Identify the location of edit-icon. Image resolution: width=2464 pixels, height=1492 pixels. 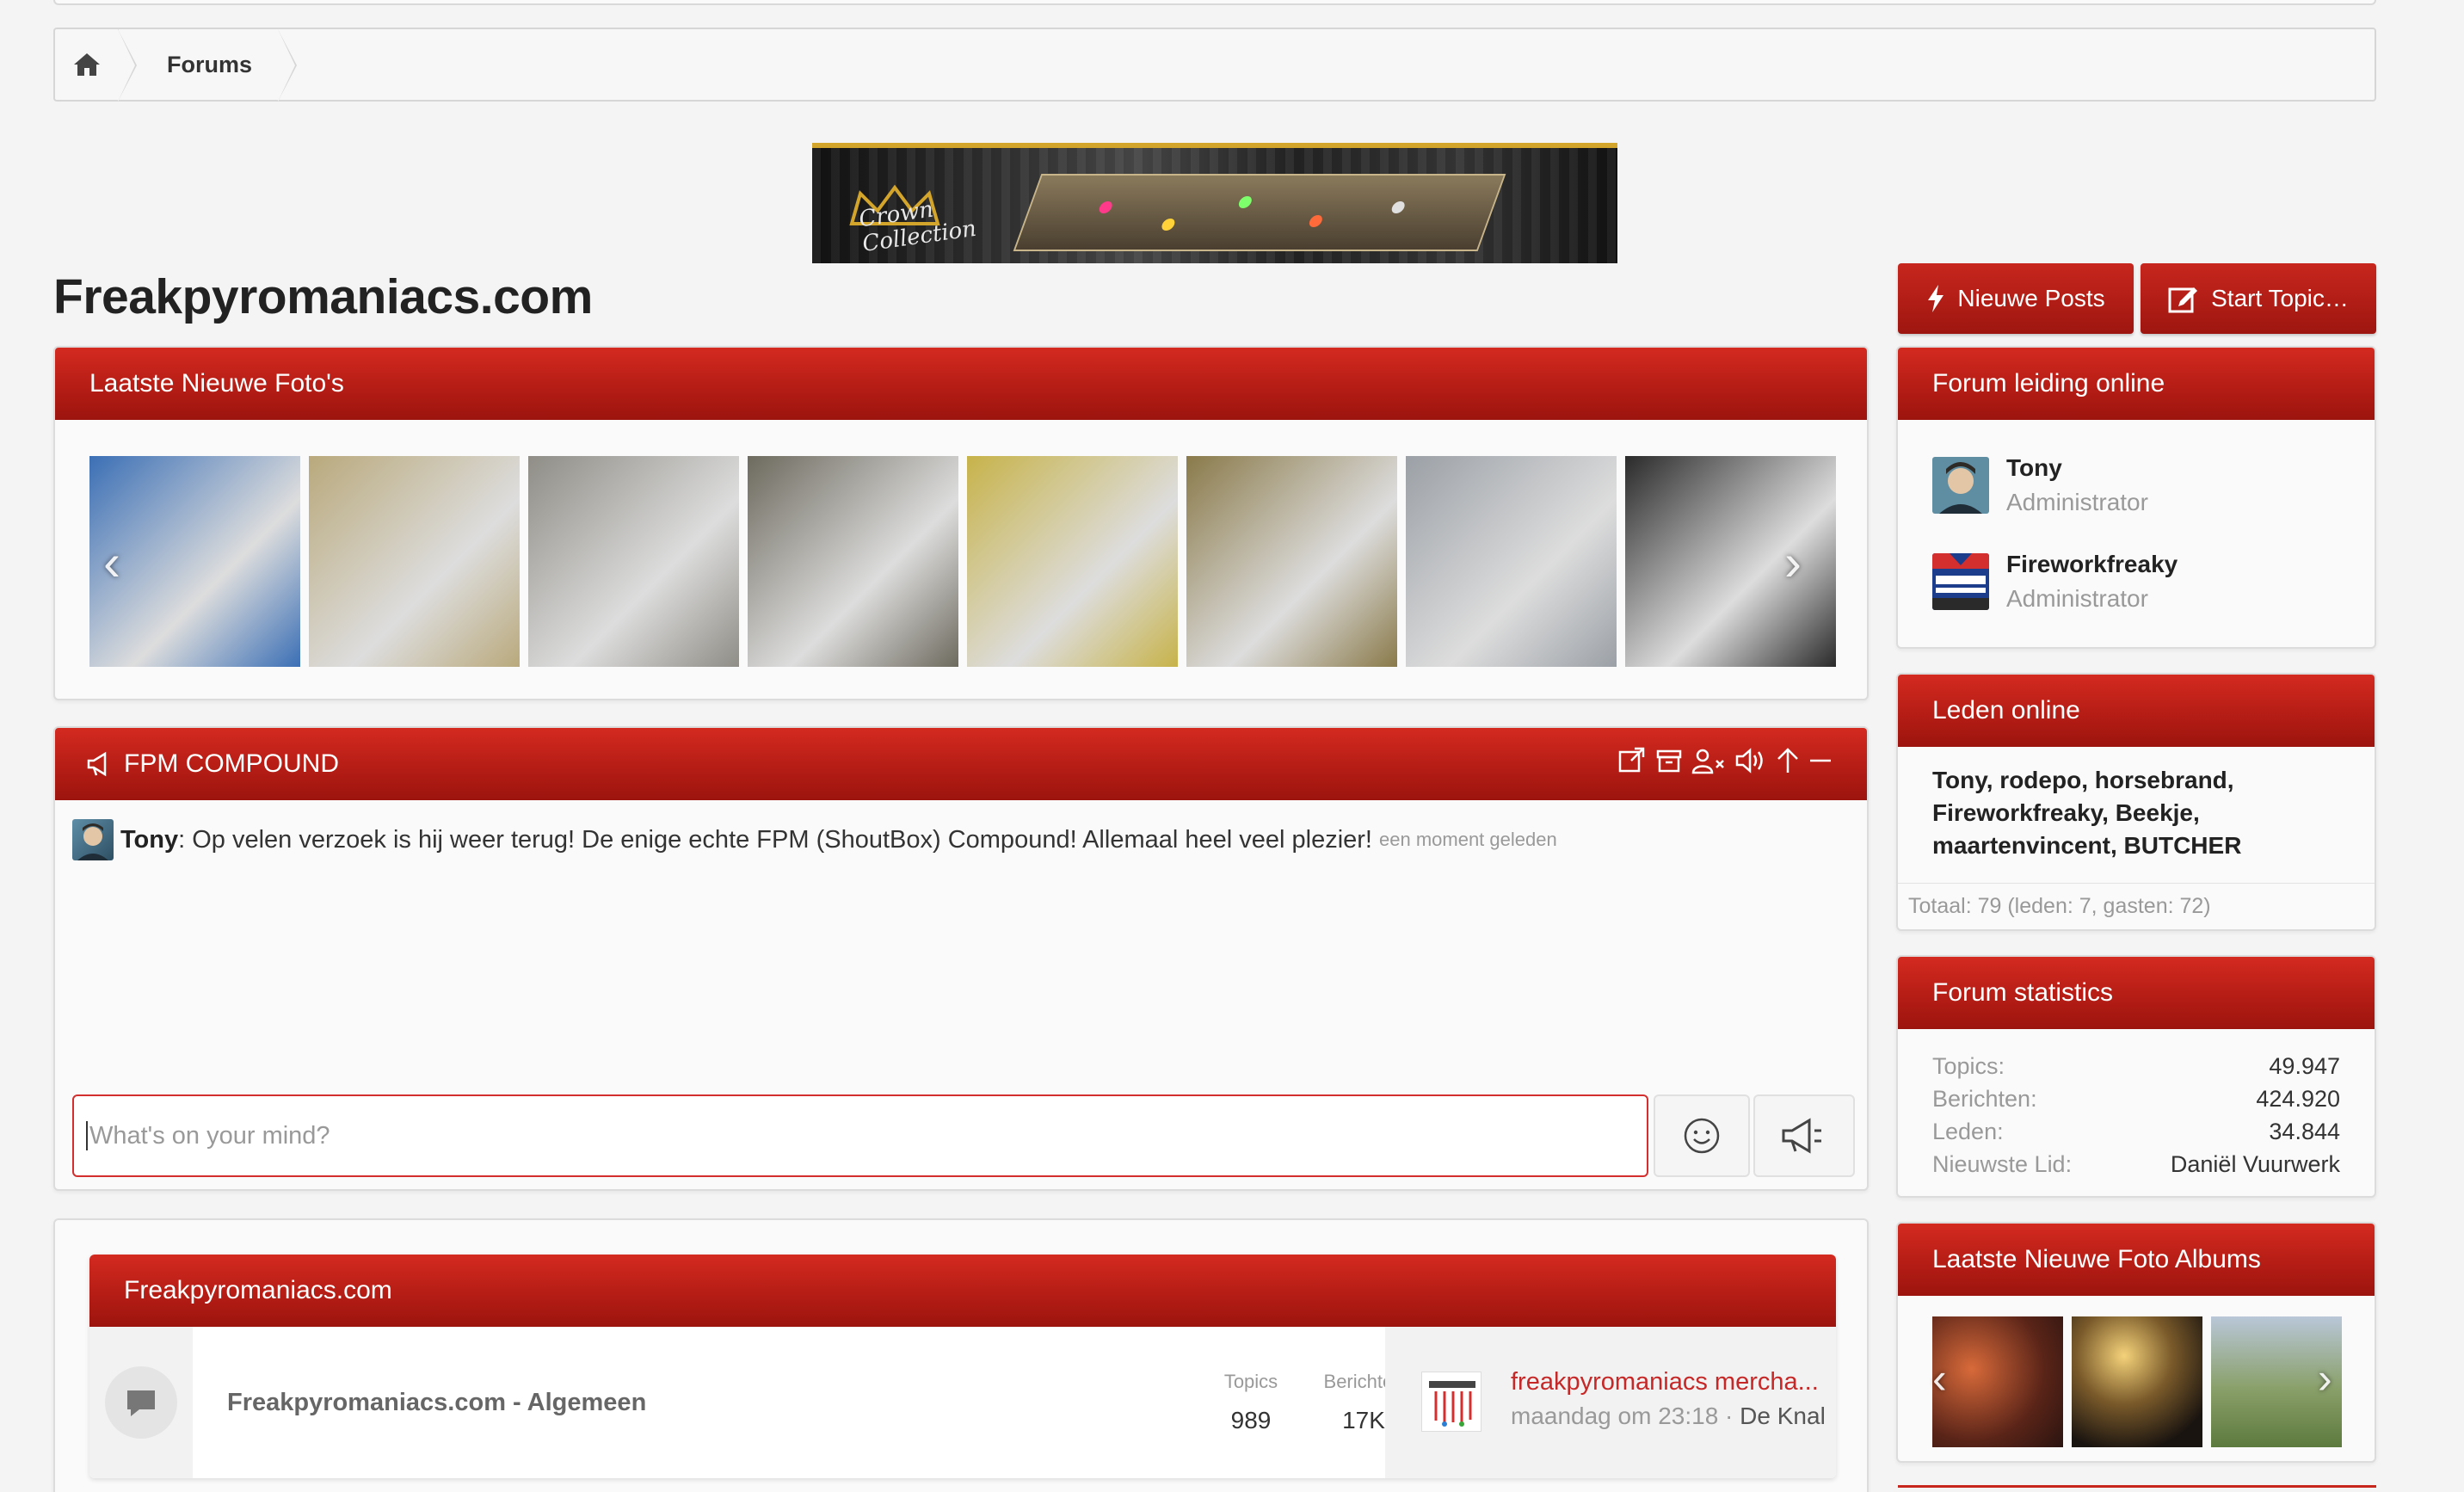
(2183, 300).